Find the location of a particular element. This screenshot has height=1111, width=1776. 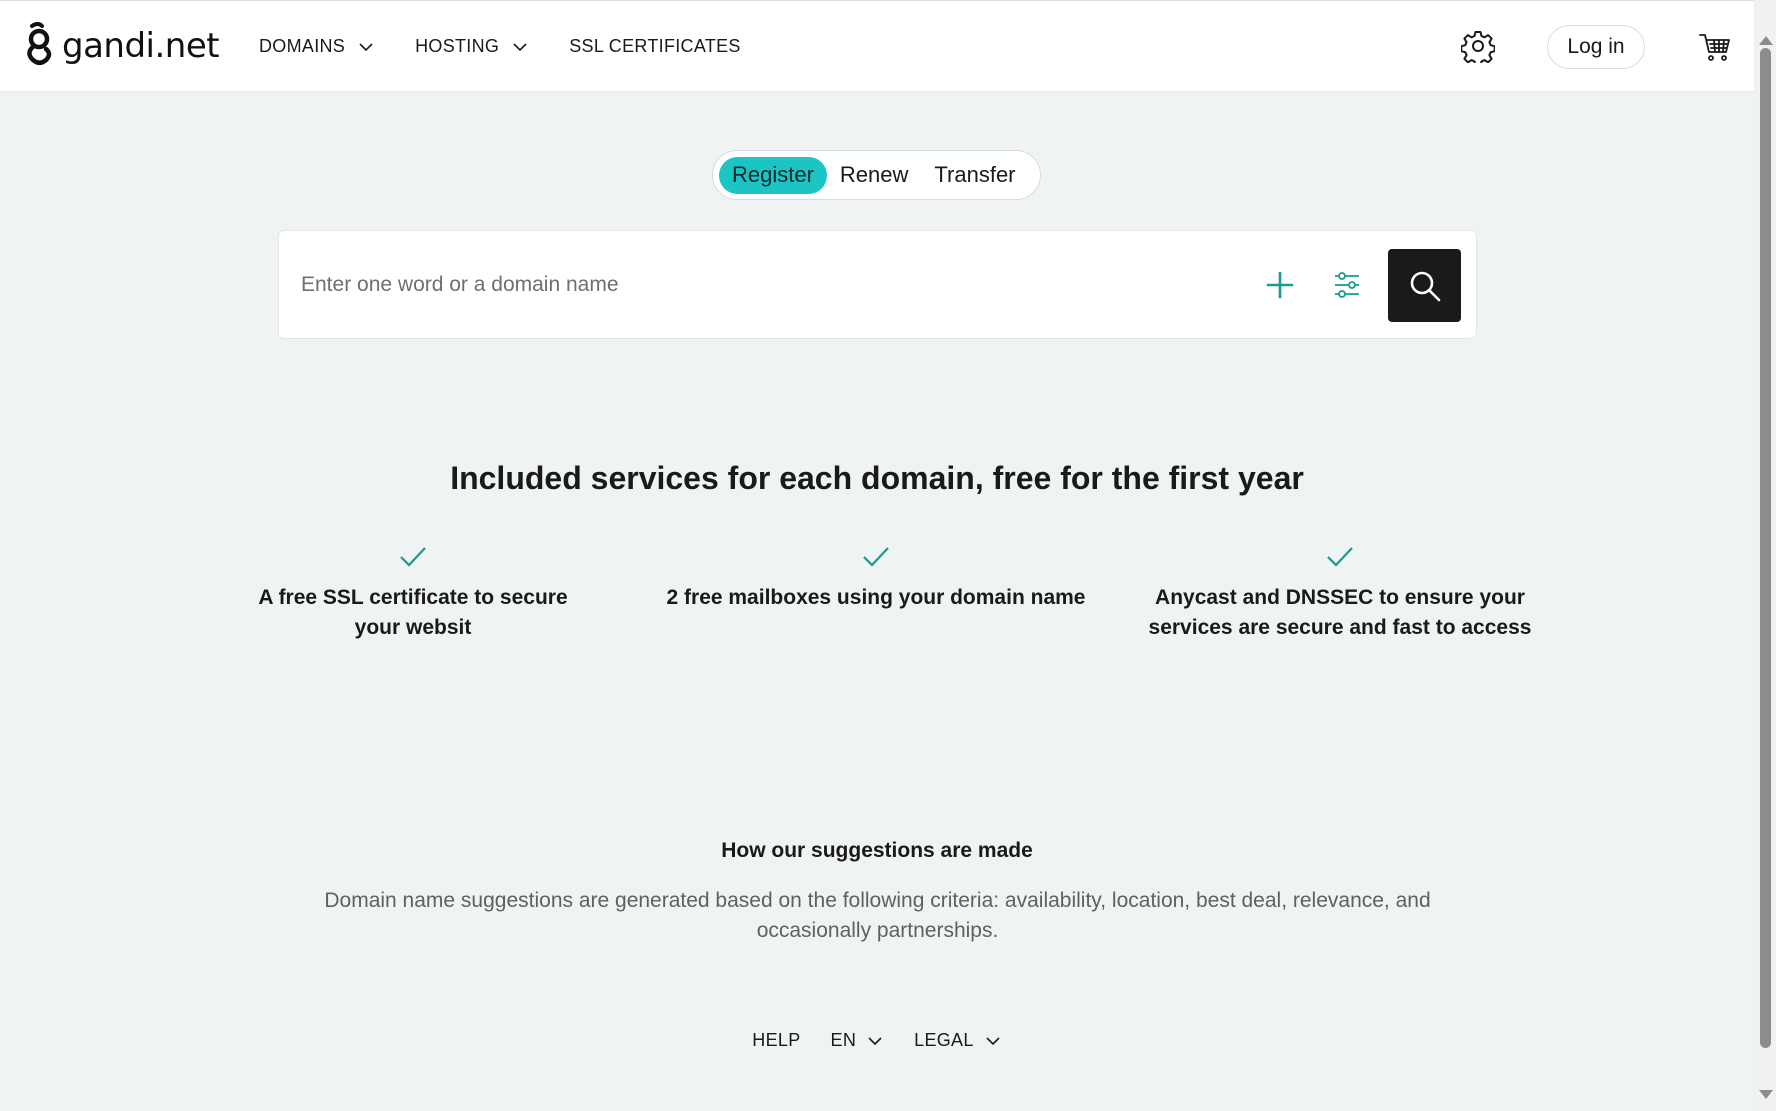

search-button is located at coordinates (1424, 285).